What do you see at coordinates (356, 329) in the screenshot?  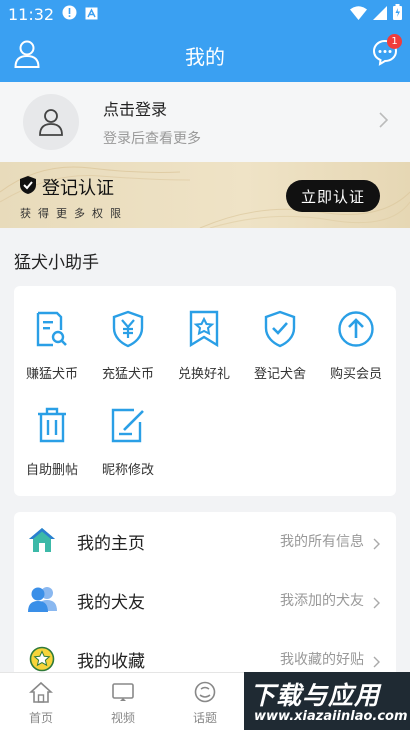 I see `arrow-up-circle-icon` at bounding box center [356, 329].